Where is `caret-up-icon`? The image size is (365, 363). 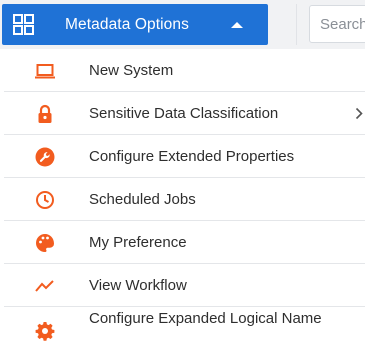 caret-up-icon is located at coordinates (237, 25).